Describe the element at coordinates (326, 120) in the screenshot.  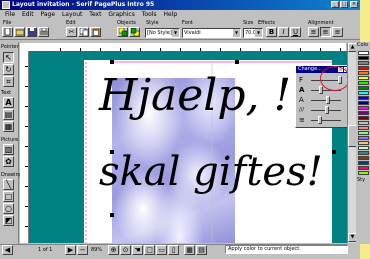
I see `slider-track` at that location.